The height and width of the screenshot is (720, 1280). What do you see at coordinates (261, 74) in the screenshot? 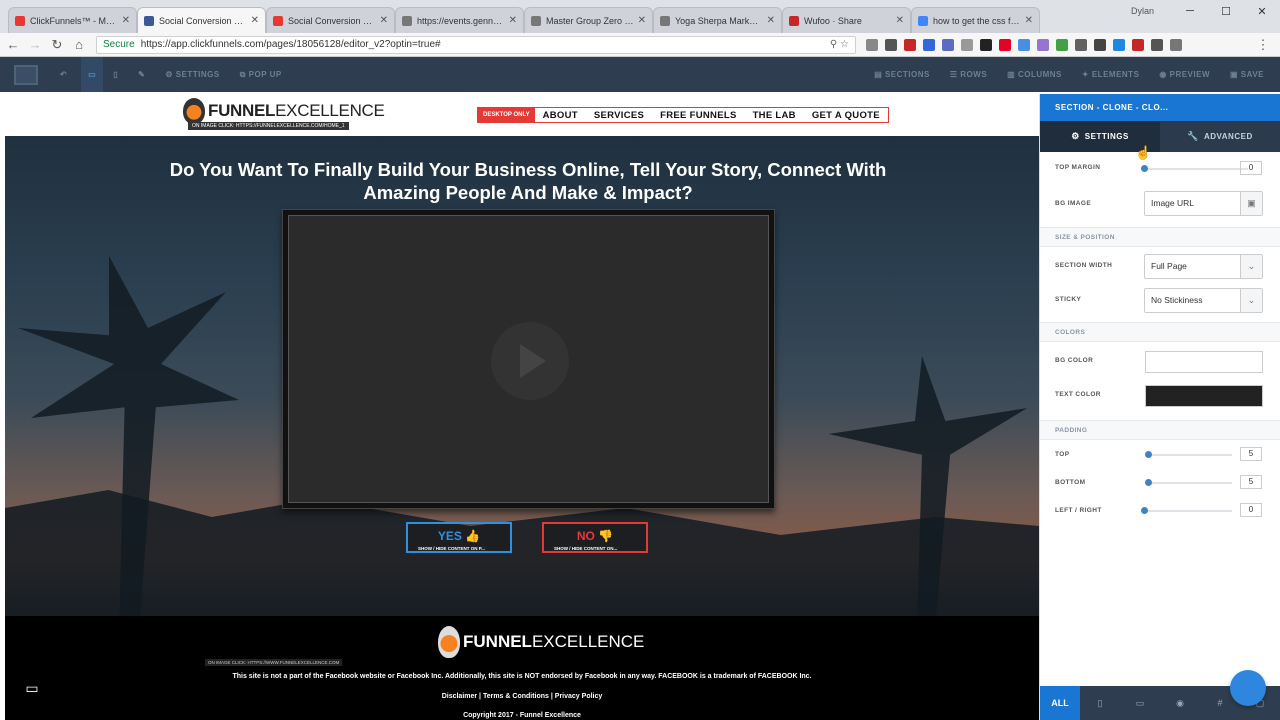
I see `popup-button: ⧉ POP UP` at bounding box center [261, 74].